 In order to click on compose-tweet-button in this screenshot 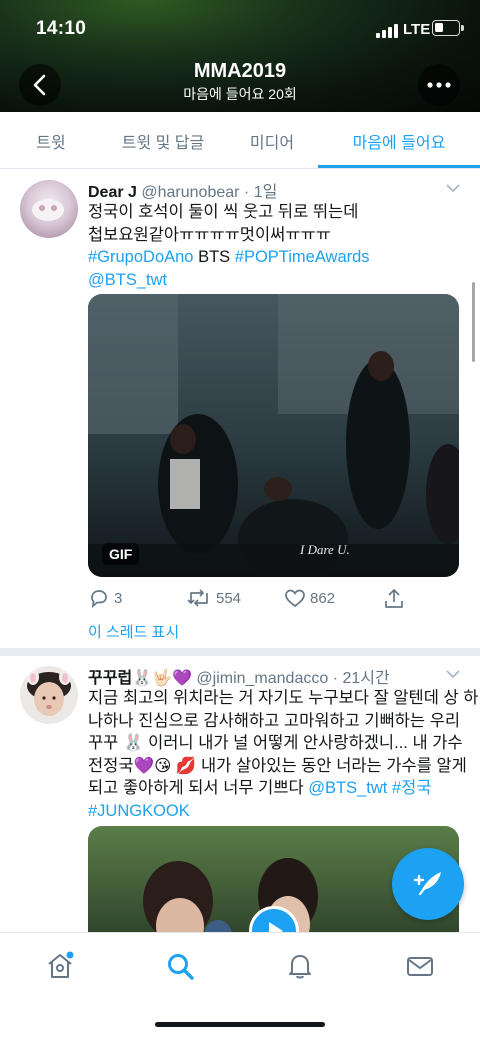, I will do `click(428, 884)`.